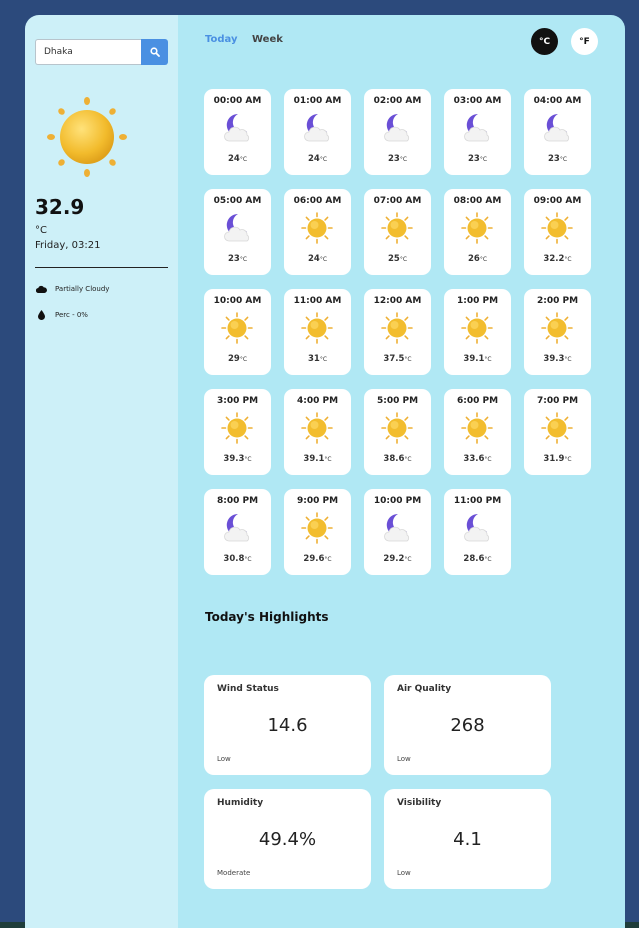 Image resolution: width=639 pixels, height=928 pixels. What do you see at coordinates (317, 401) in the screenshot?
I see `hourly-time: 4:00 PM` at bounding box center [317, 401].